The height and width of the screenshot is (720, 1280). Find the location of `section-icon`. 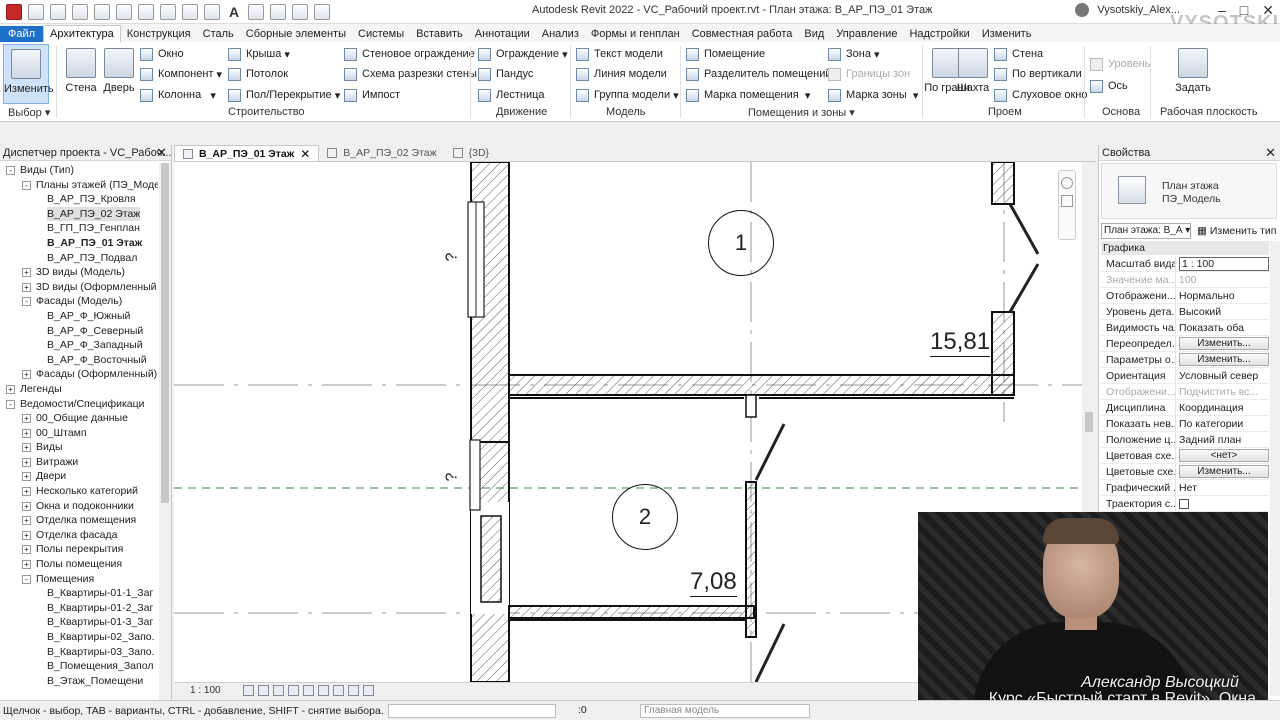

section-icon is located at coordinates (278, 11).